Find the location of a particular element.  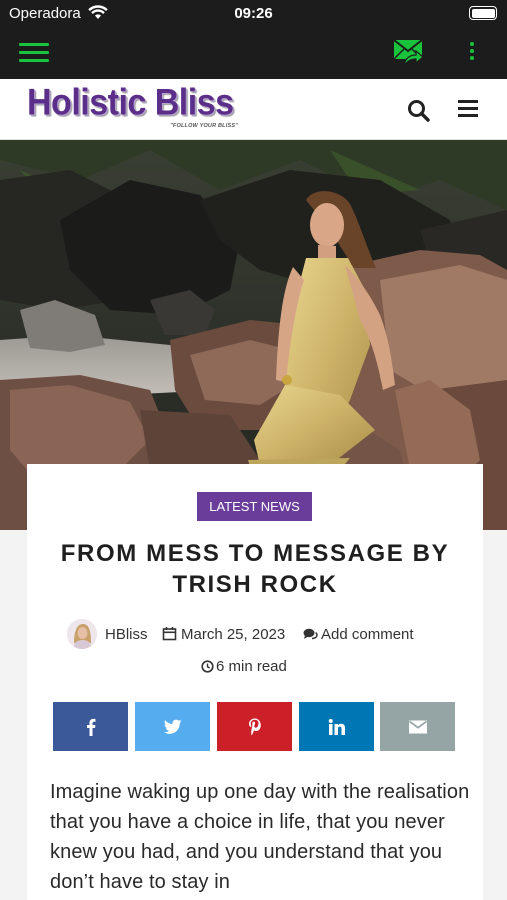

linkedin-icon is located at coordinates (336, 726).